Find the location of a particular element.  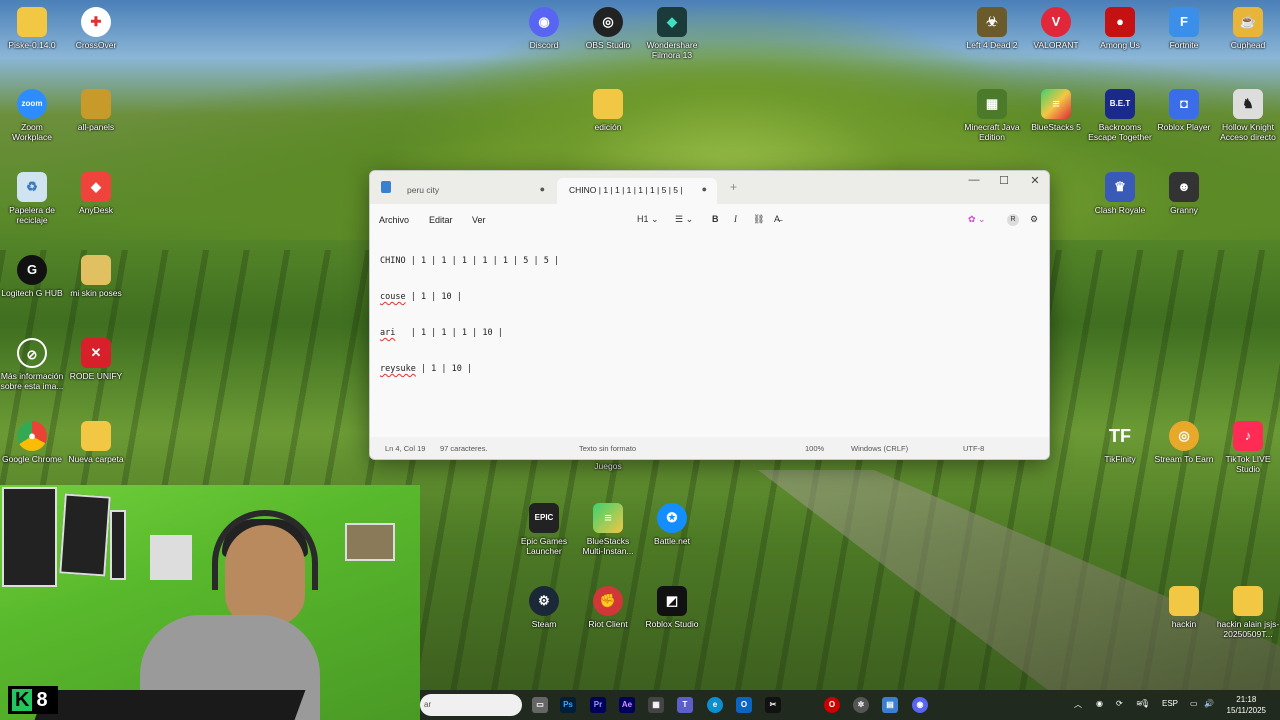

language-indicator: ESP is located at coordinates (1170, 703).